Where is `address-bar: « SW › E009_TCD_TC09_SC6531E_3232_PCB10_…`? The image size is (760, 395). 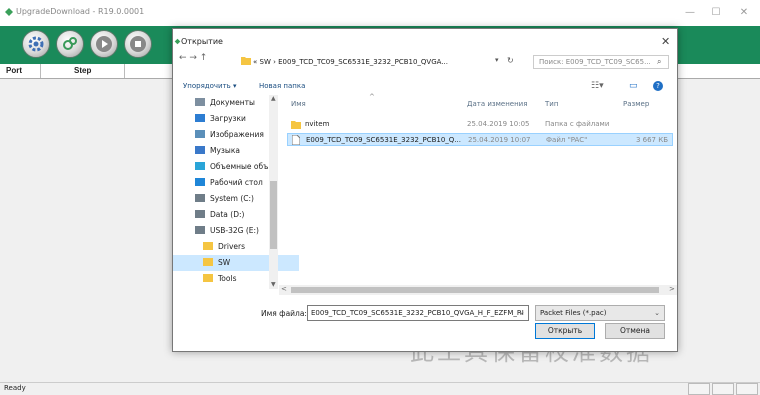
address-bar: « SW › E009_TCD_TC09_SC6531E_3232_PCB10_… is located at coordinates (384, 62).